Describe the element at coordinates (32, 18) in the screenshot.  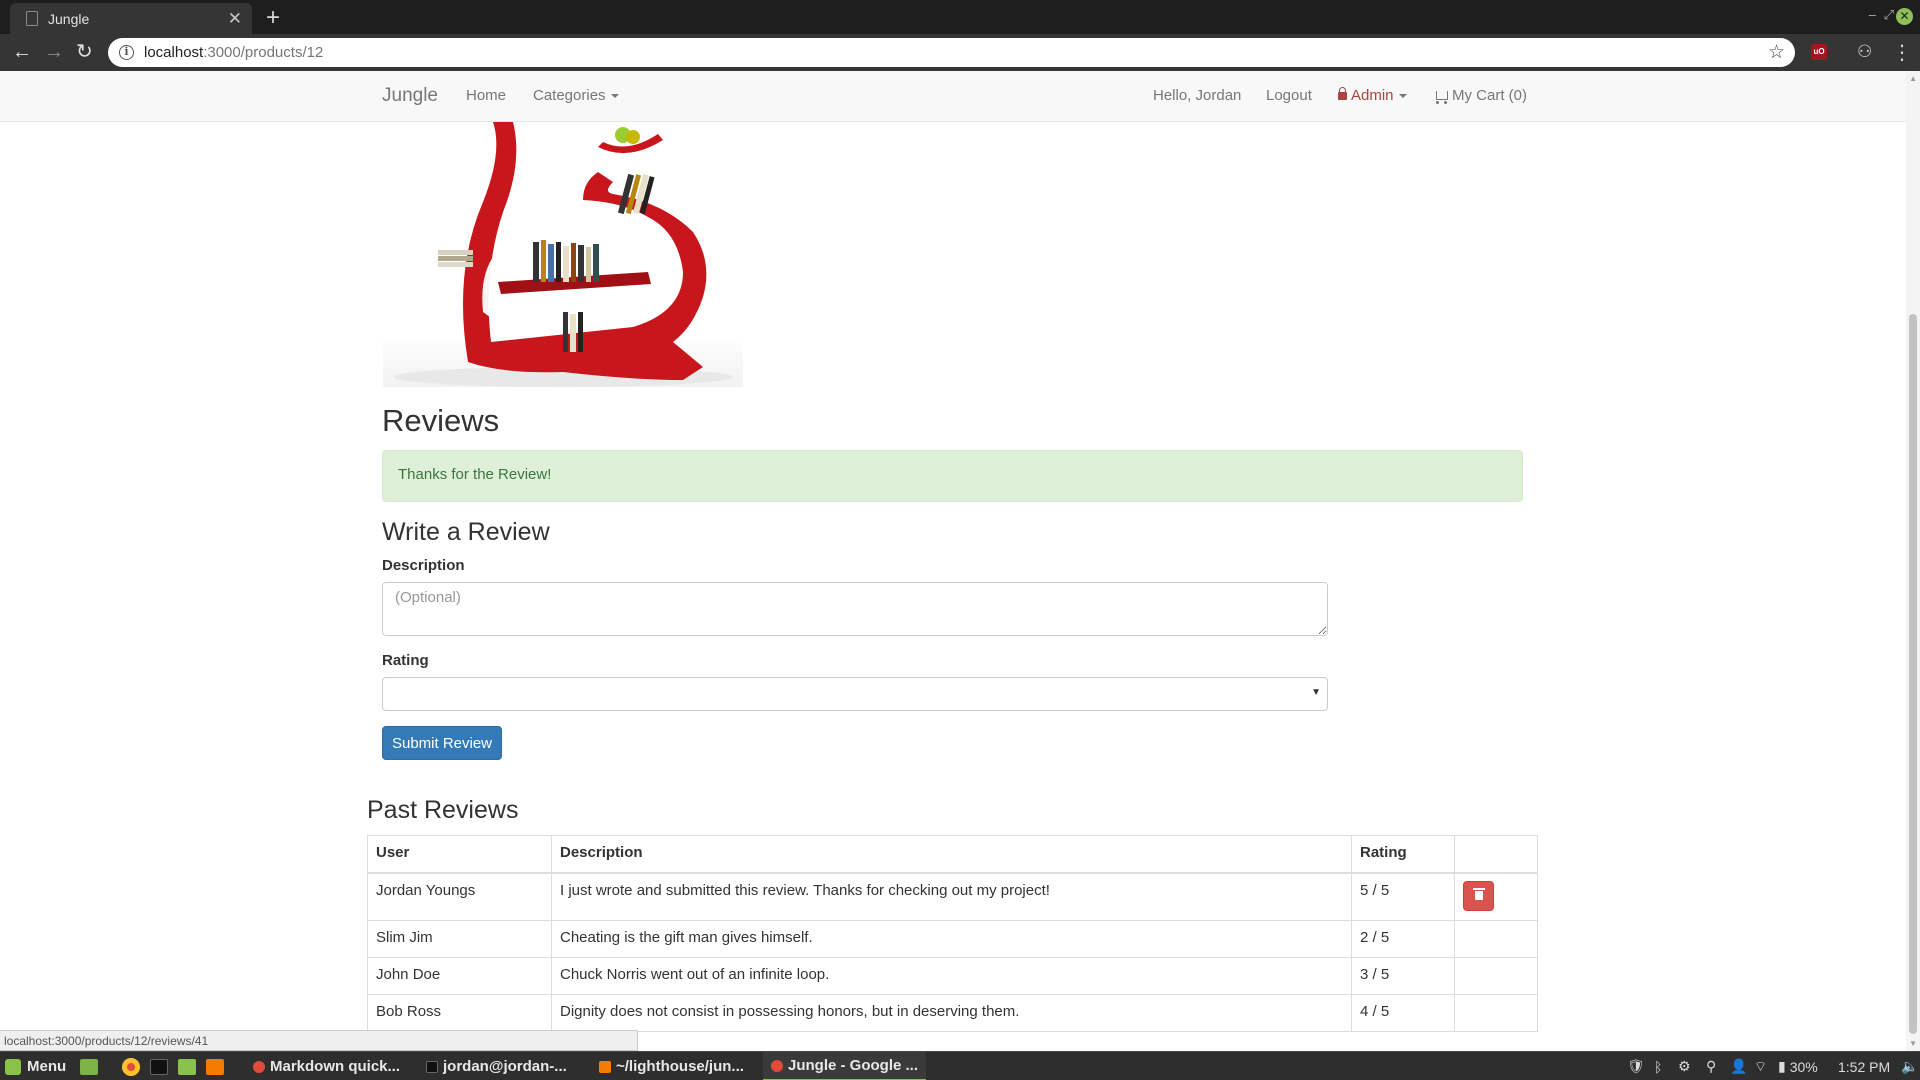
I see `page-icon` at that location.